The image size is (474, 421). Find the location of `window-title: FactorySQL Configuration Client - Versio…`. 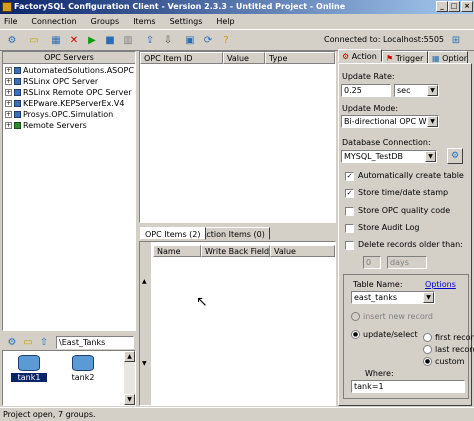

window-title: FactorySQL Configuration Client - Versio… is located at coordinates (180, 6).